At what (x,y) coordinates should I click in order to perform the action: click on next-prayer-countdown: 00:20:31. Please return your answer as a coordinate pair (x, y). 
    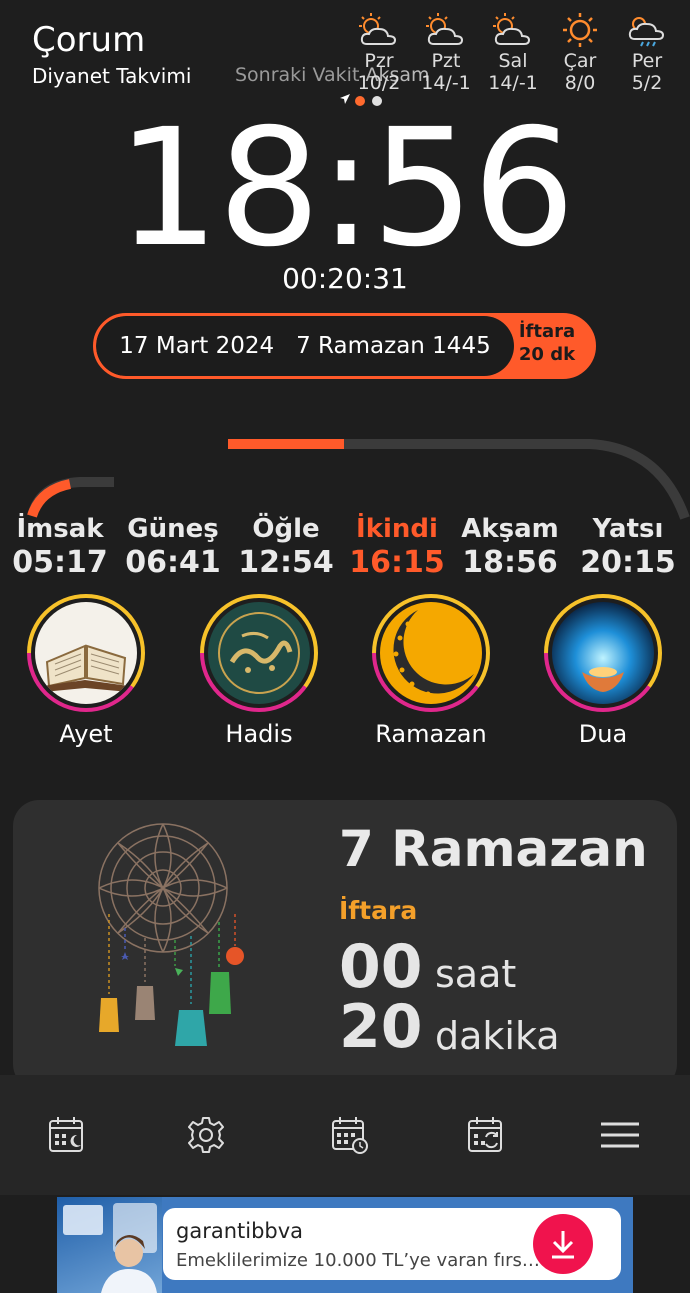
    Looking at the image, I should click on (345, 278).